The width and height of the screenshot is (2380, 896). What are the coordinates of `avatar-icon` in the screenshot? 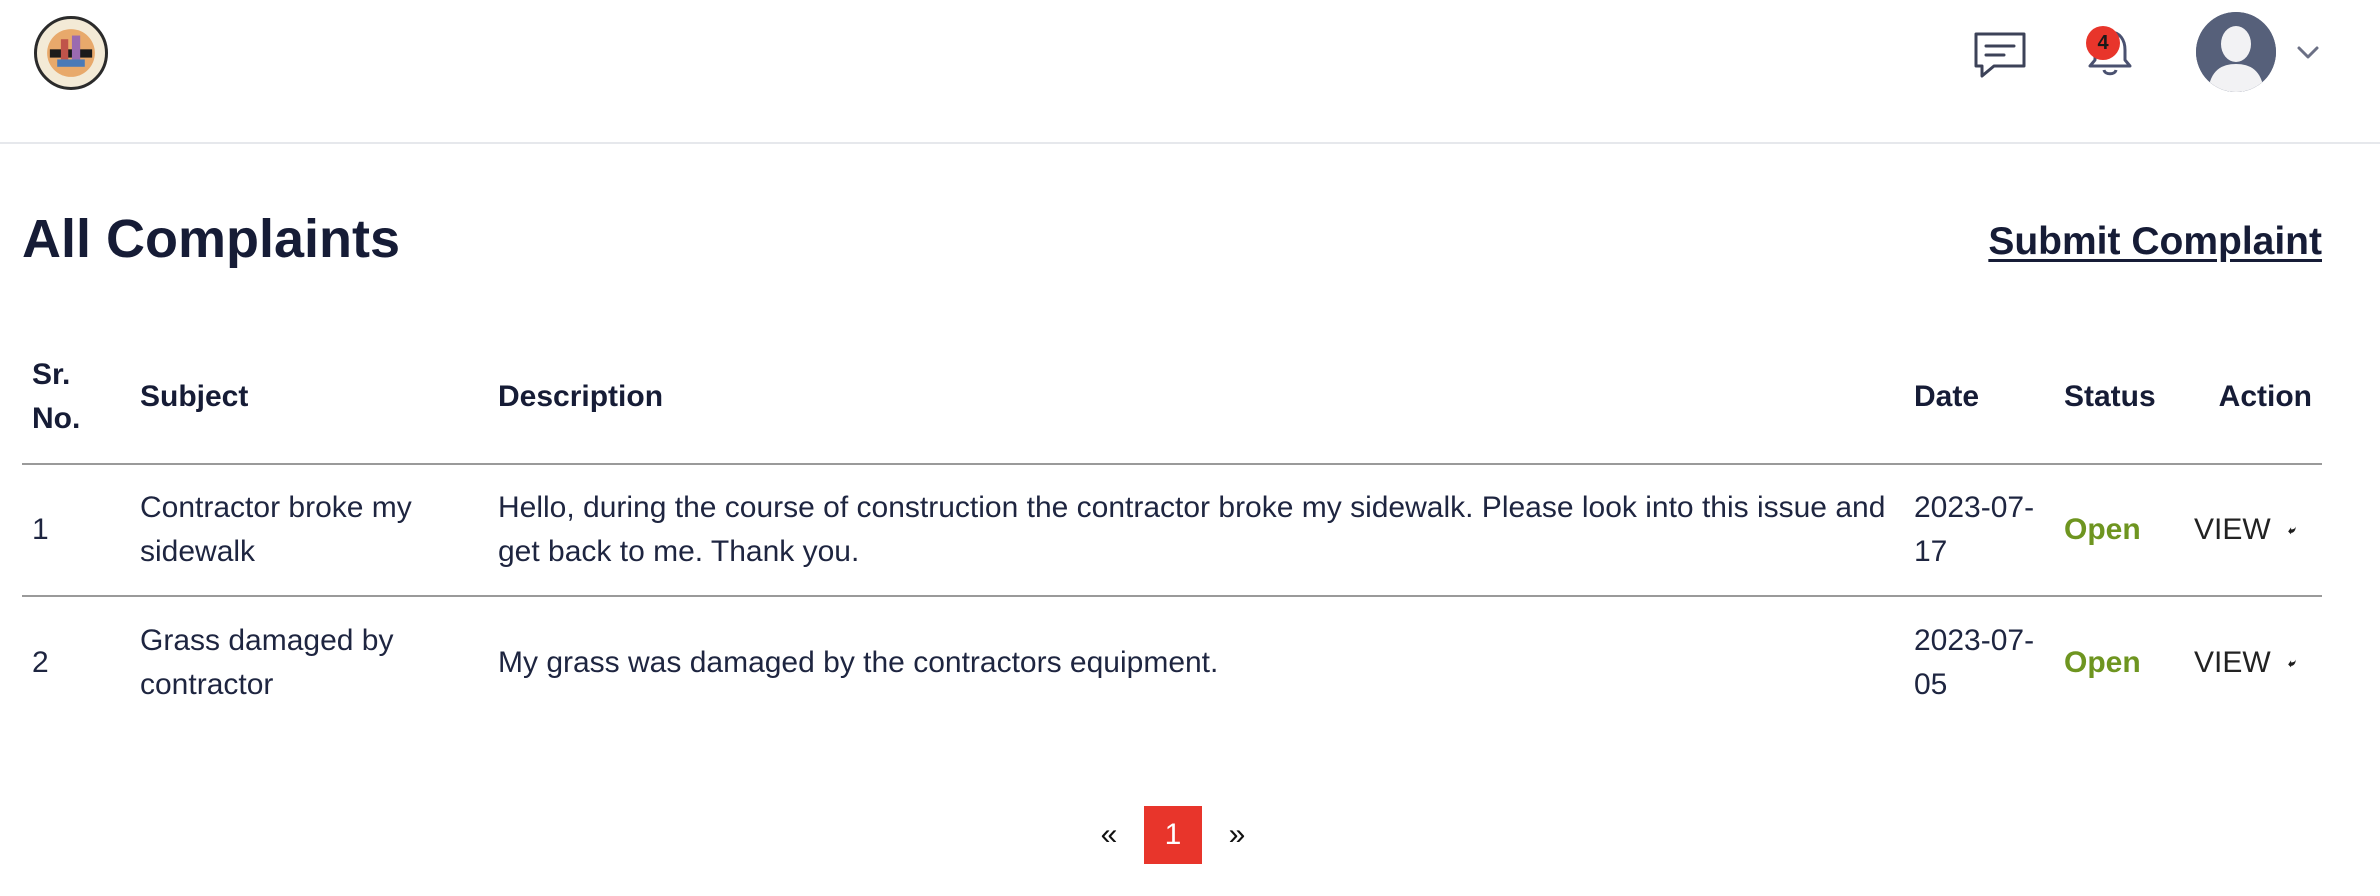 It's located at (2236, 52).